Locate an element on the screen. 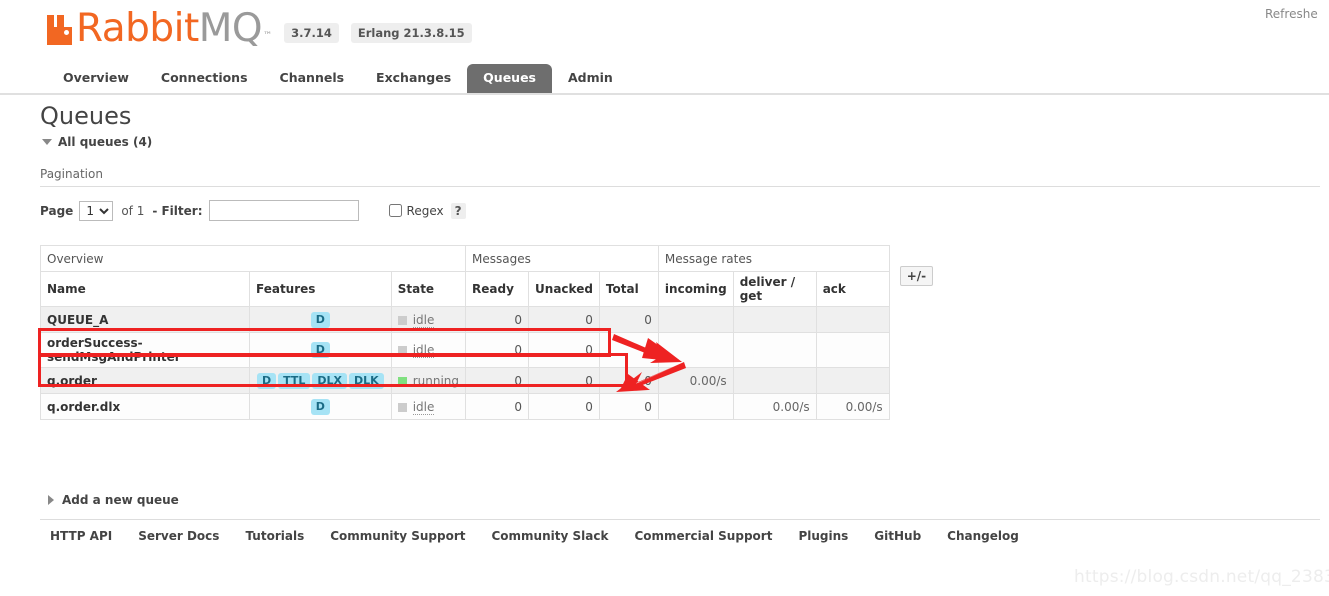 The height and width of the screenshot is (596, 1329). logo-text-mq: MQ is located at coordinates (230, 28).